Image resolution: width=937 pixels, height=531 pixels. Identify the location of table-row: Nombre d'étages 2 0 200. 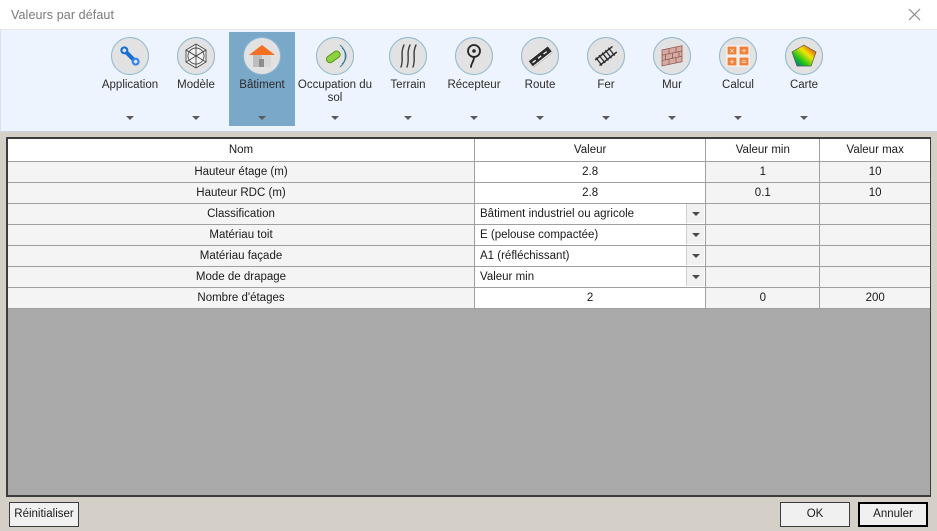
(469, 298).